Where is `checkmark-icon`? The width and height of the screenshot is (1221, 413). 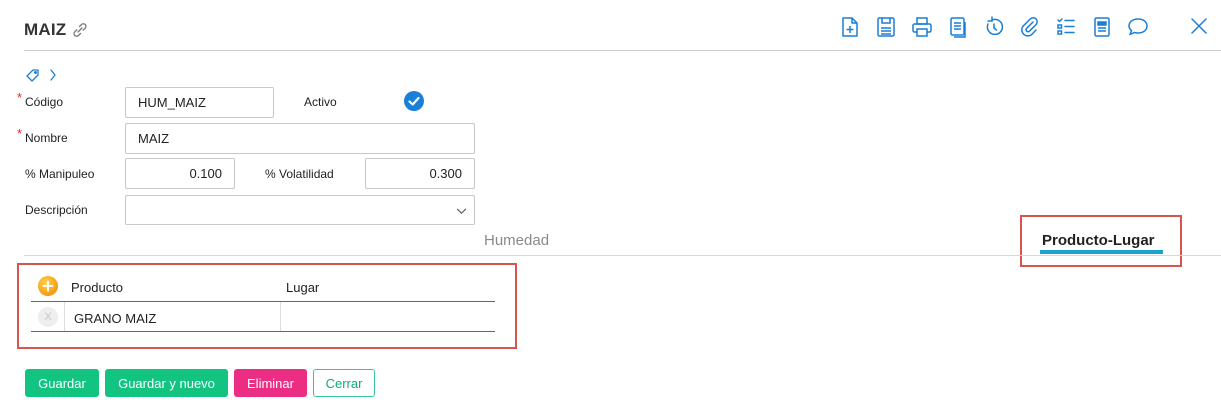 checkmark-icon is located at coordinates (414, 101).